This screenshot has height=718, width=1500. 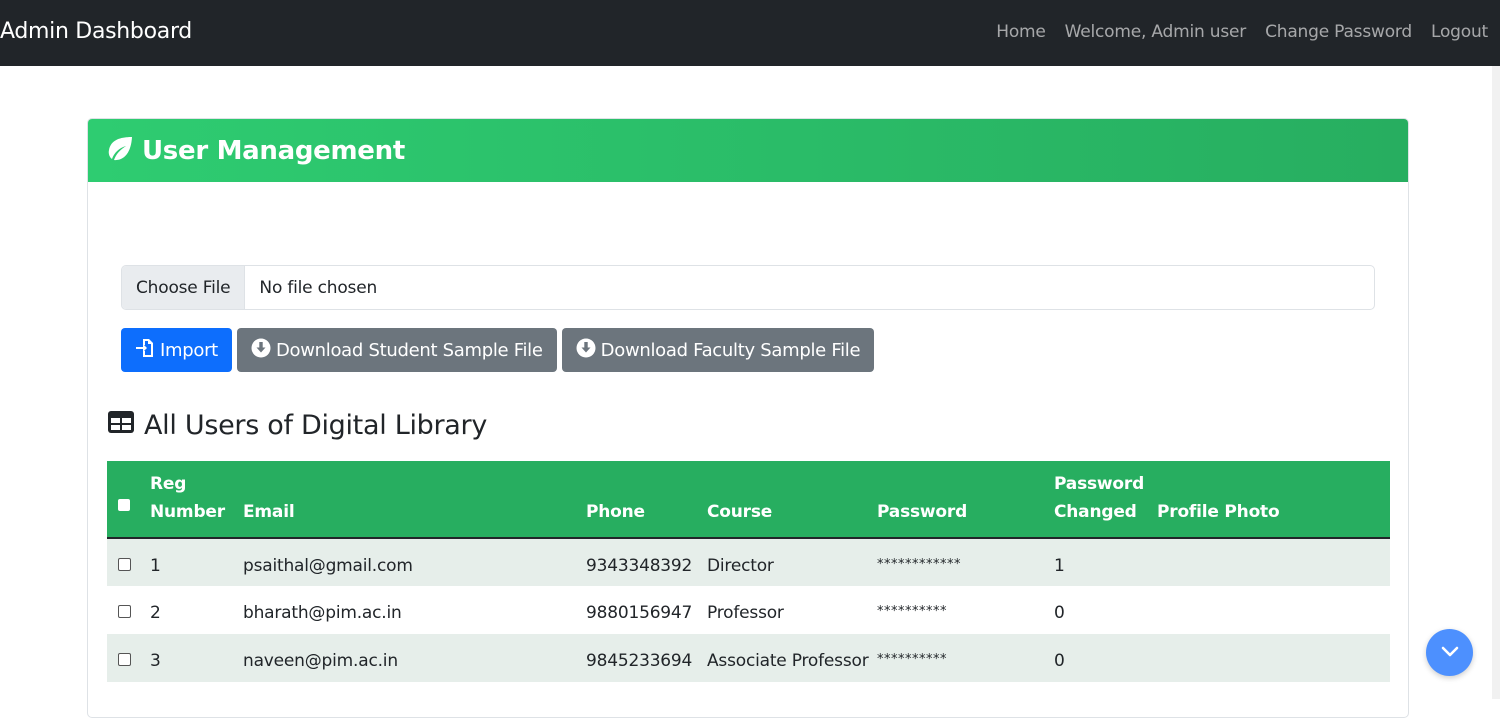 What do you see at coordinates (316, 425) in the screenshot?
I see `section-title-text: All Users of Digital Library` at bounding box center [316, 425].